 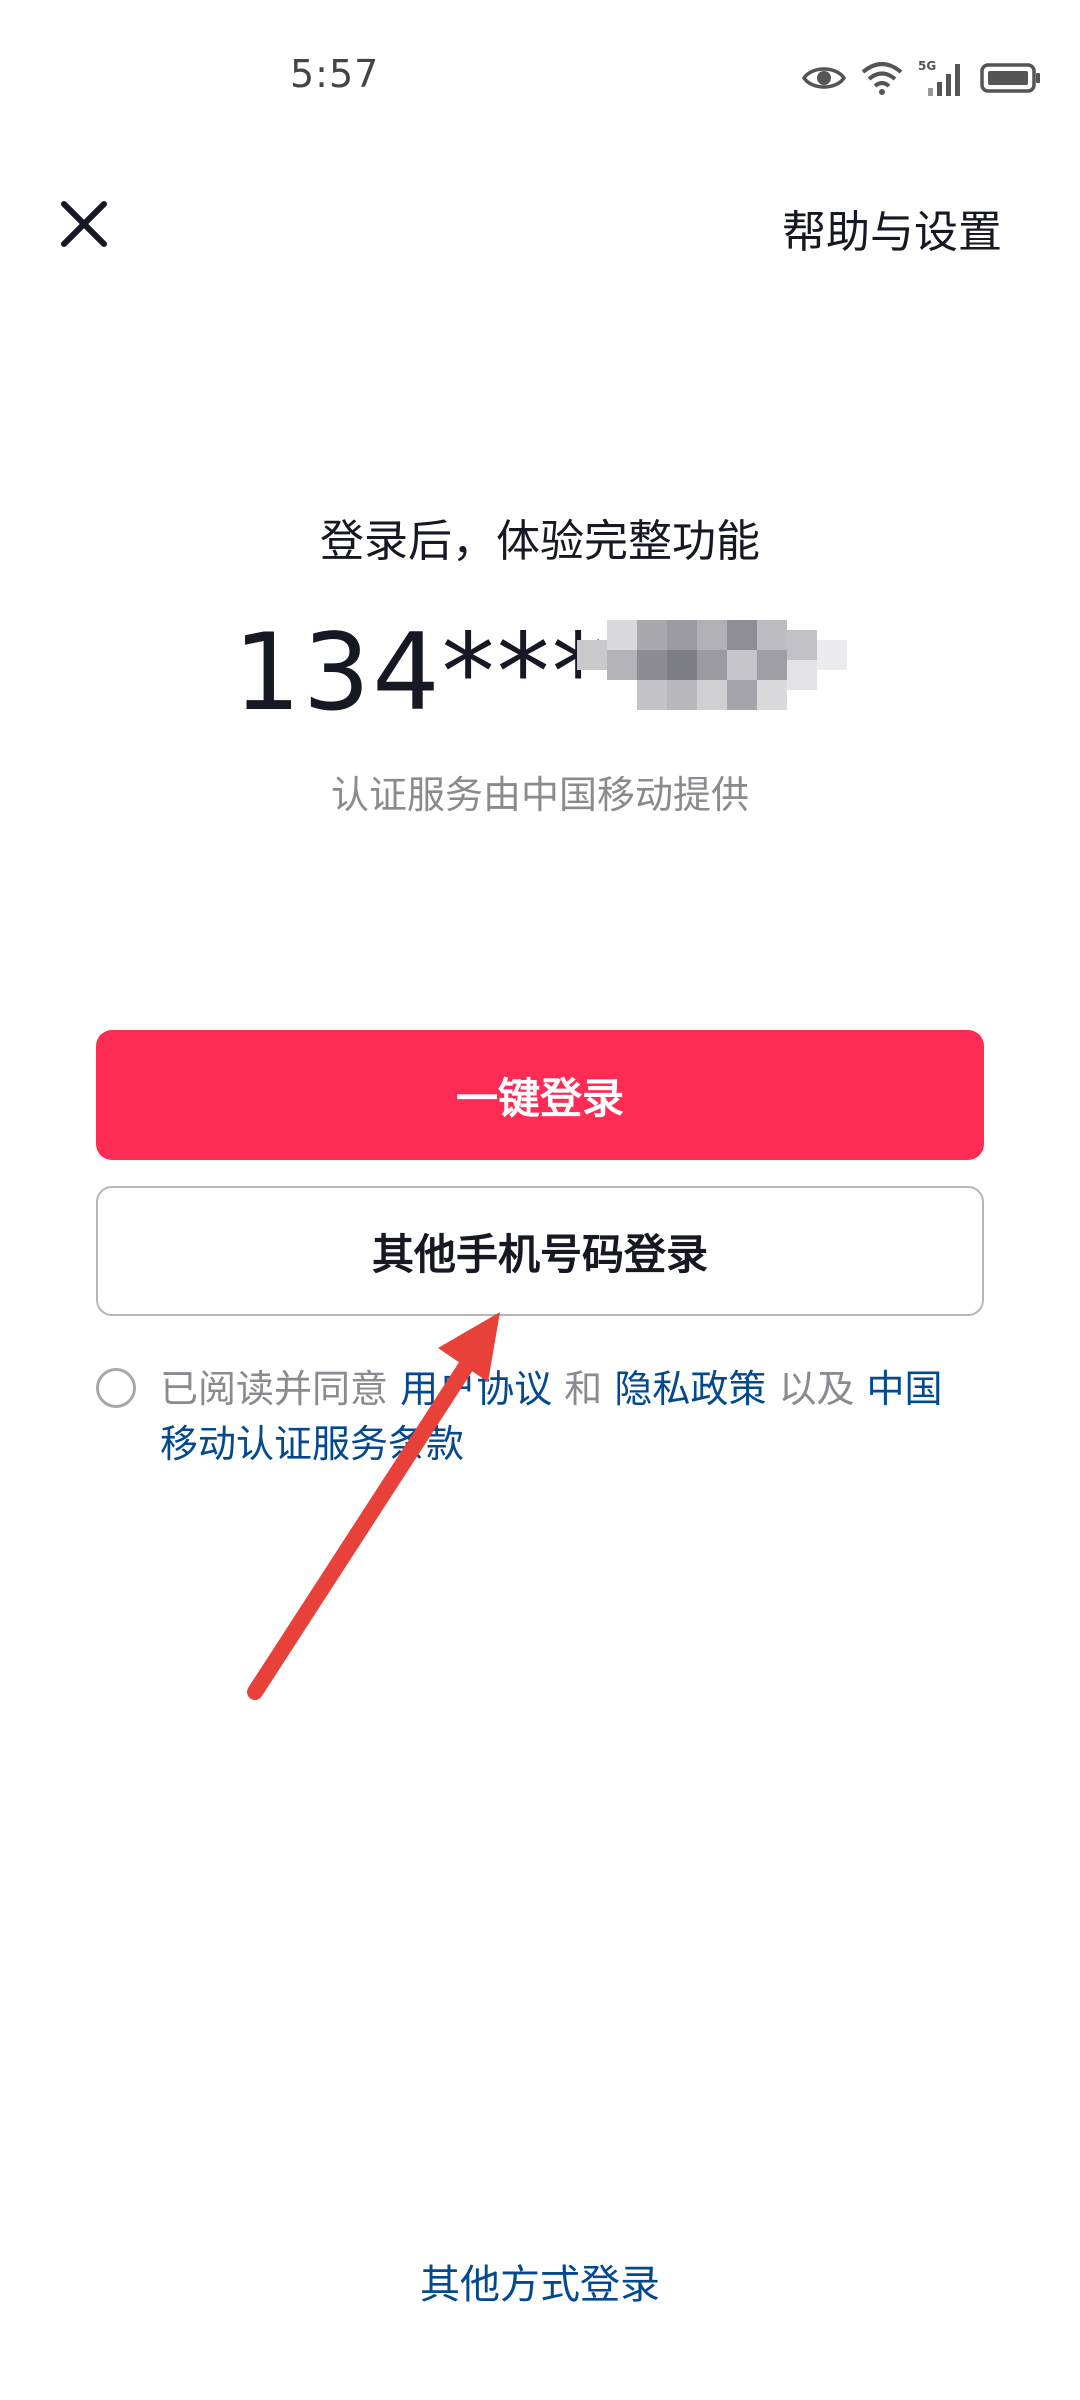 I want to click on phone-visible-digits: 134***, so click(x=420, y=672).